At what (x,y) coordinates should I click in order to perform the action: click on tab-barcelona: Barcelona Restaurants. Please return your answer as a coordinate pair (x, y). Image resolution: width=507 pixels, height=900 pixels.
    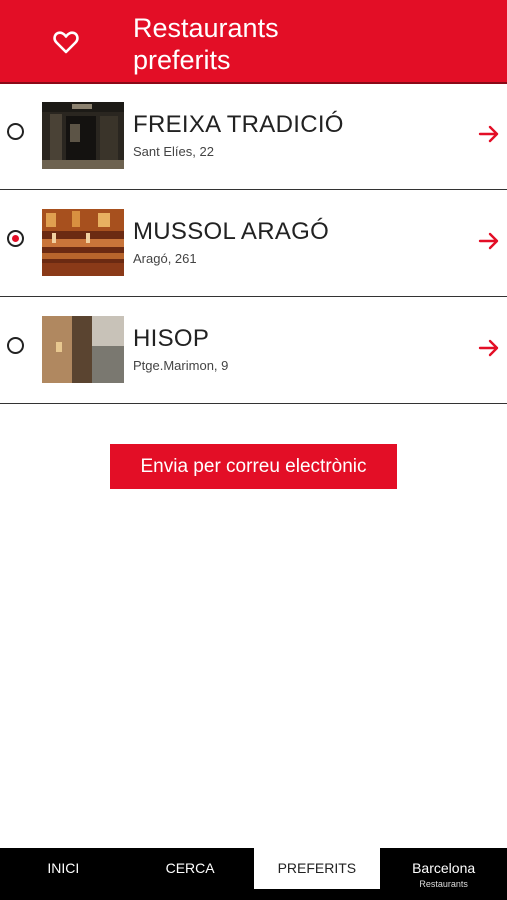
    Looking at the image, I should click on (443, 874).